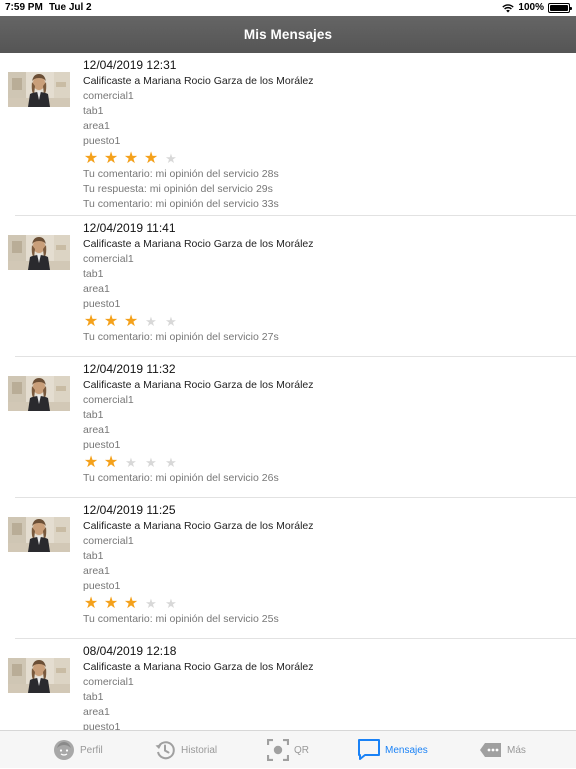 The width and height of the screenshot is (576, 769). I want to click on tab-label: Mensajes, so click(406, 750).